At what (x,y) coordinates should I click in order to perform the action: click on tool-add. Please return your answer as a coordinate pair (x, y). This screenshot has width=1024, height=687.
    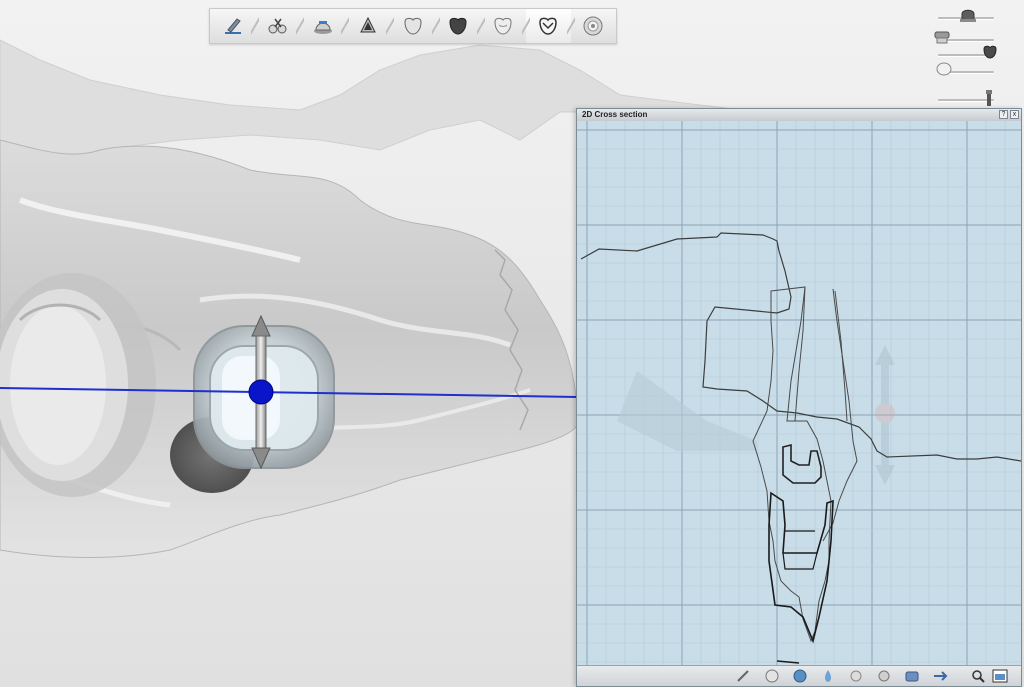
    Looking at the image, I should click on (828, 676).